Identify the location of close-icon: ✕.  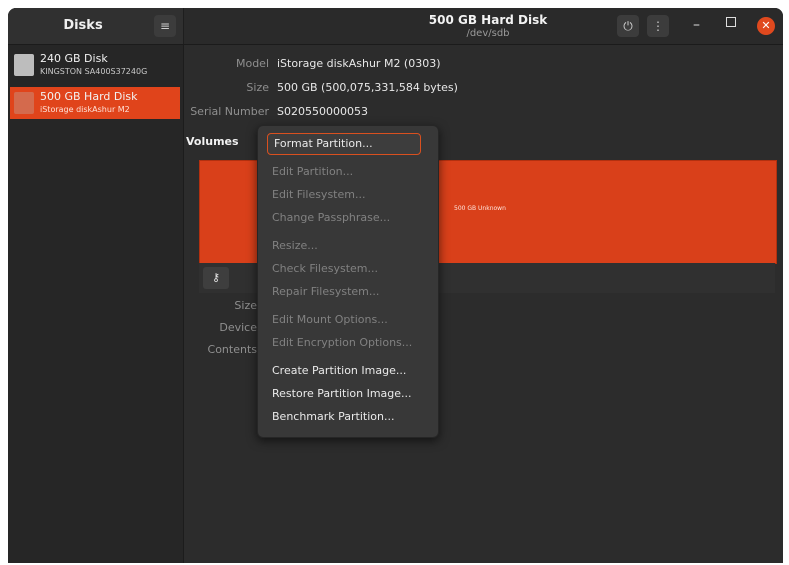
(766, 26).